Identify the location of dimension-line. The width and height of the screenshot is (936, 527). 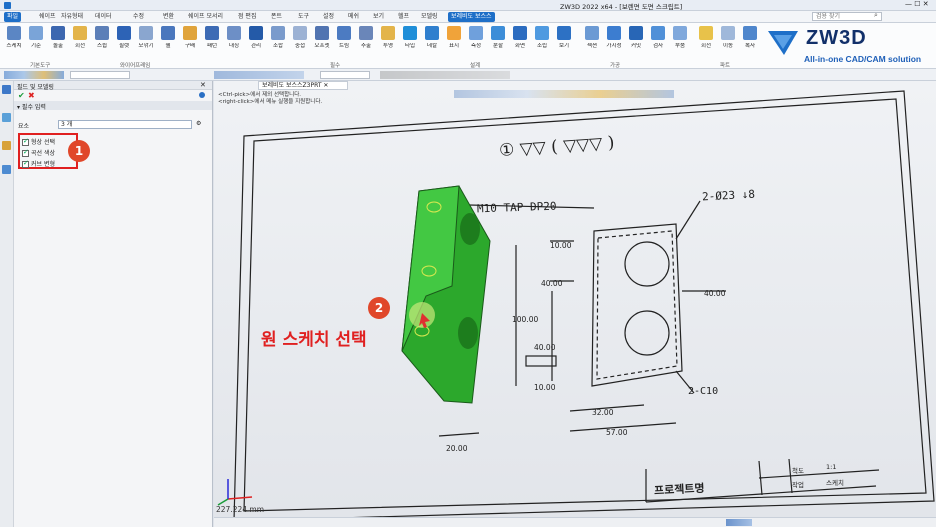
(459, 434).